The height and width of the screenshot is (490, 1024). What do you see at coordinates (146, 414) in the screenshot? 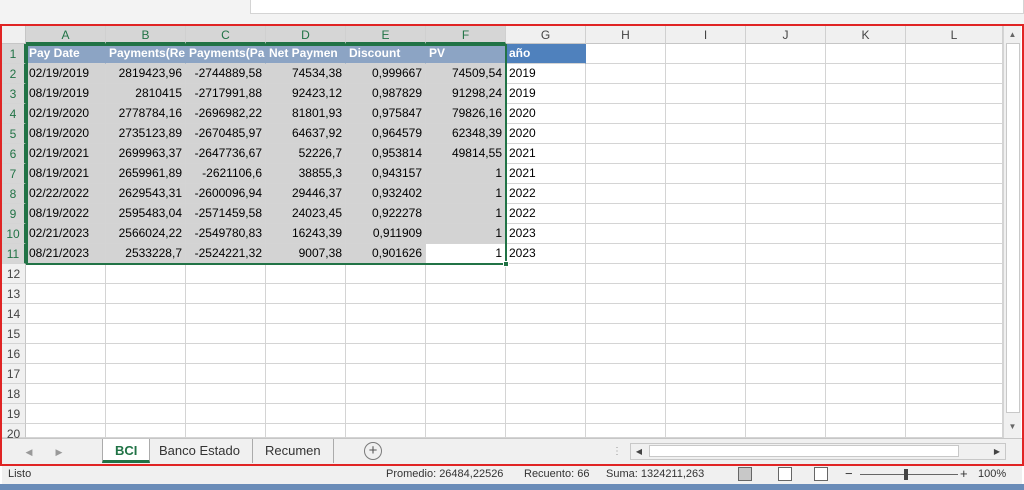
I see `cell-b19` at bounding box center [146, 414].